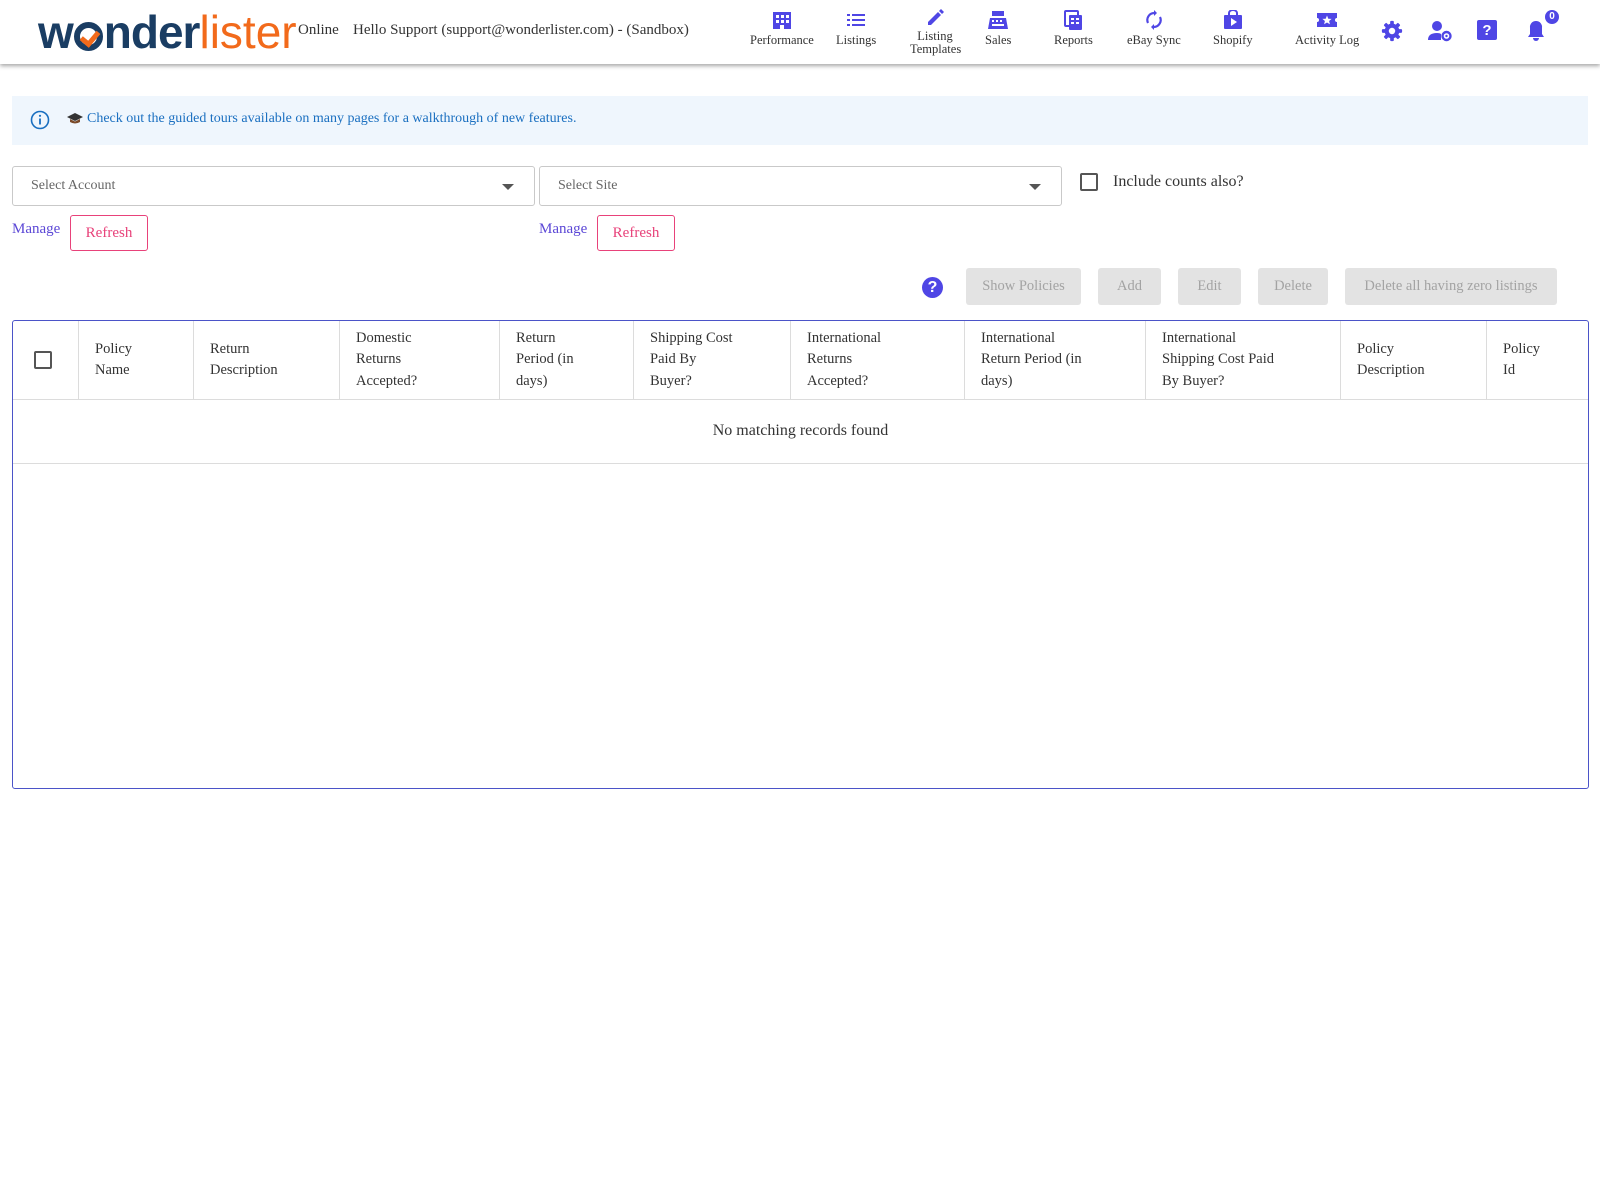  I want to click on column-header-policy-id: Policy Id, so click(1537, 360).